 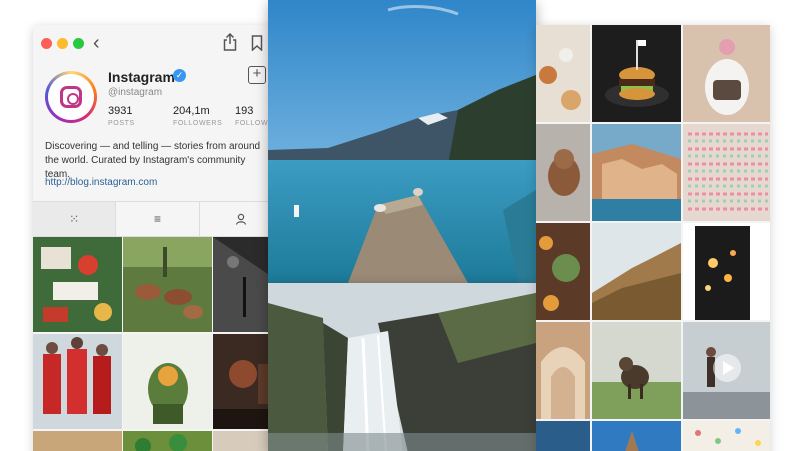 What do you see at coordinates (101, 182) in the screenshot?
I see `profile-link: http://blog.instagram.com` at bounding box center [101, 182].